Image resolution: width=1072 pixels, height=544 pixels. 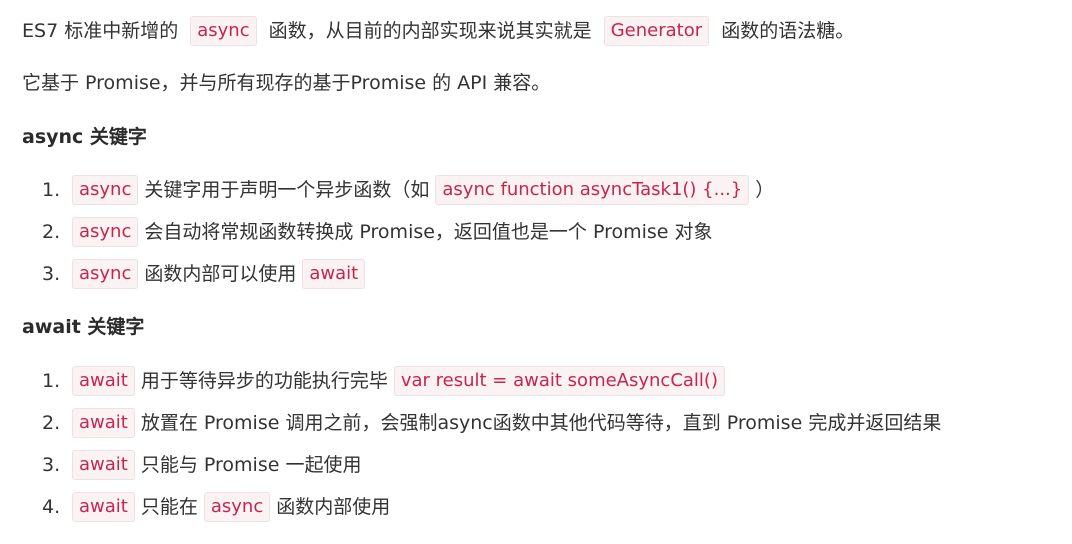 What do you see at coordinates (333, 507) in the screenshot?
I see `list-item-after: 函数内部使用` at bounding box center [333, 507].